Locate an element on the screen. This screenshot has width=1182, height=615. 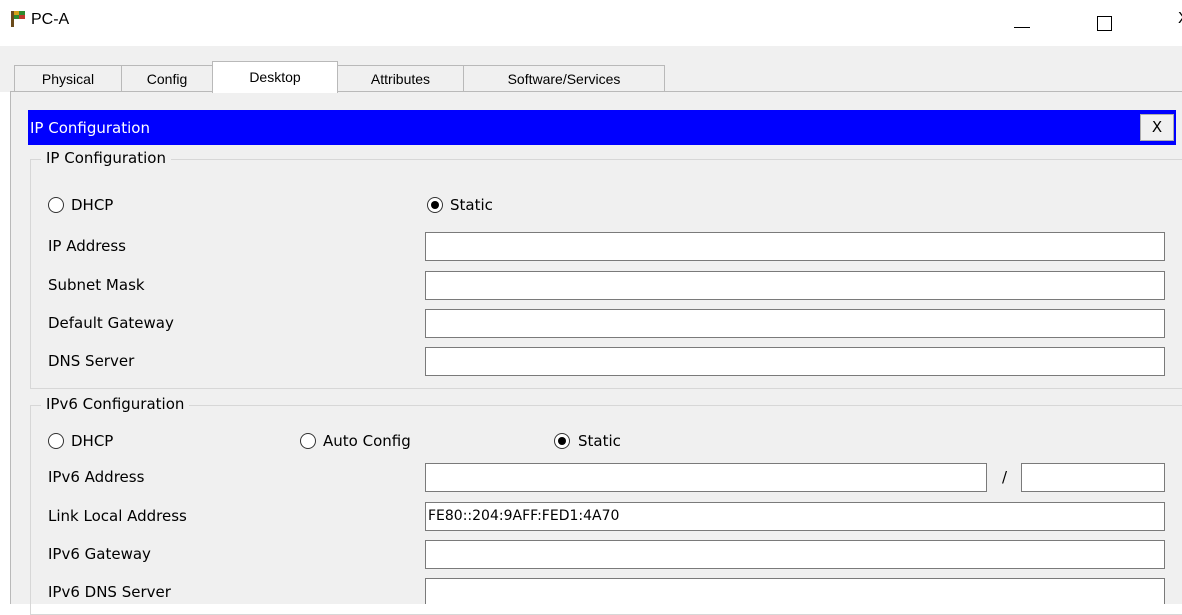
dns-server-label: DNS Server is located at coordinates (91, 361).